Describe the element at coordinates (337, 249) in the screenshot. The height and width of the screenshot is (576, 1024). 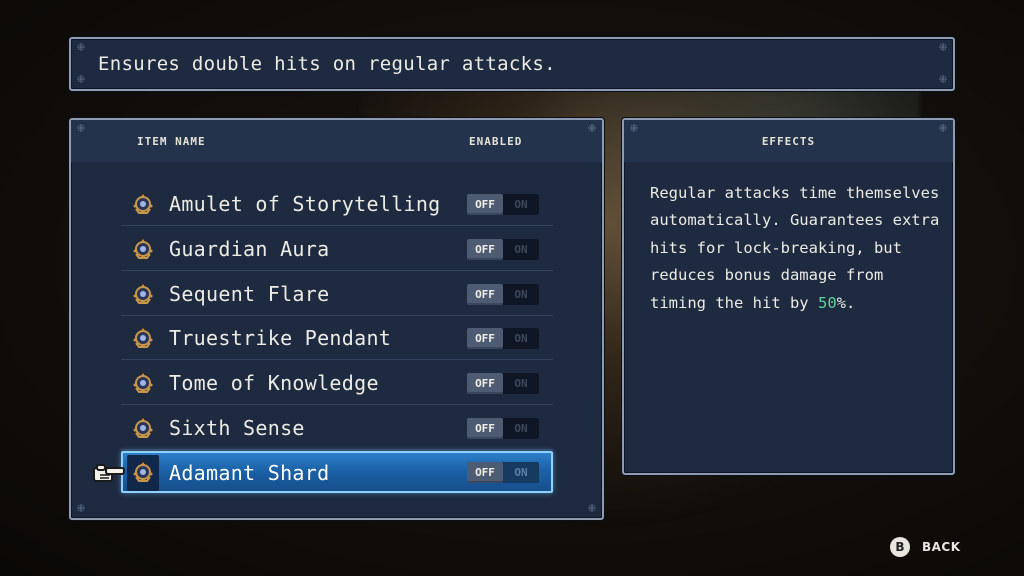
I see `list-item: Guardian Aura OFF ON` at that location.